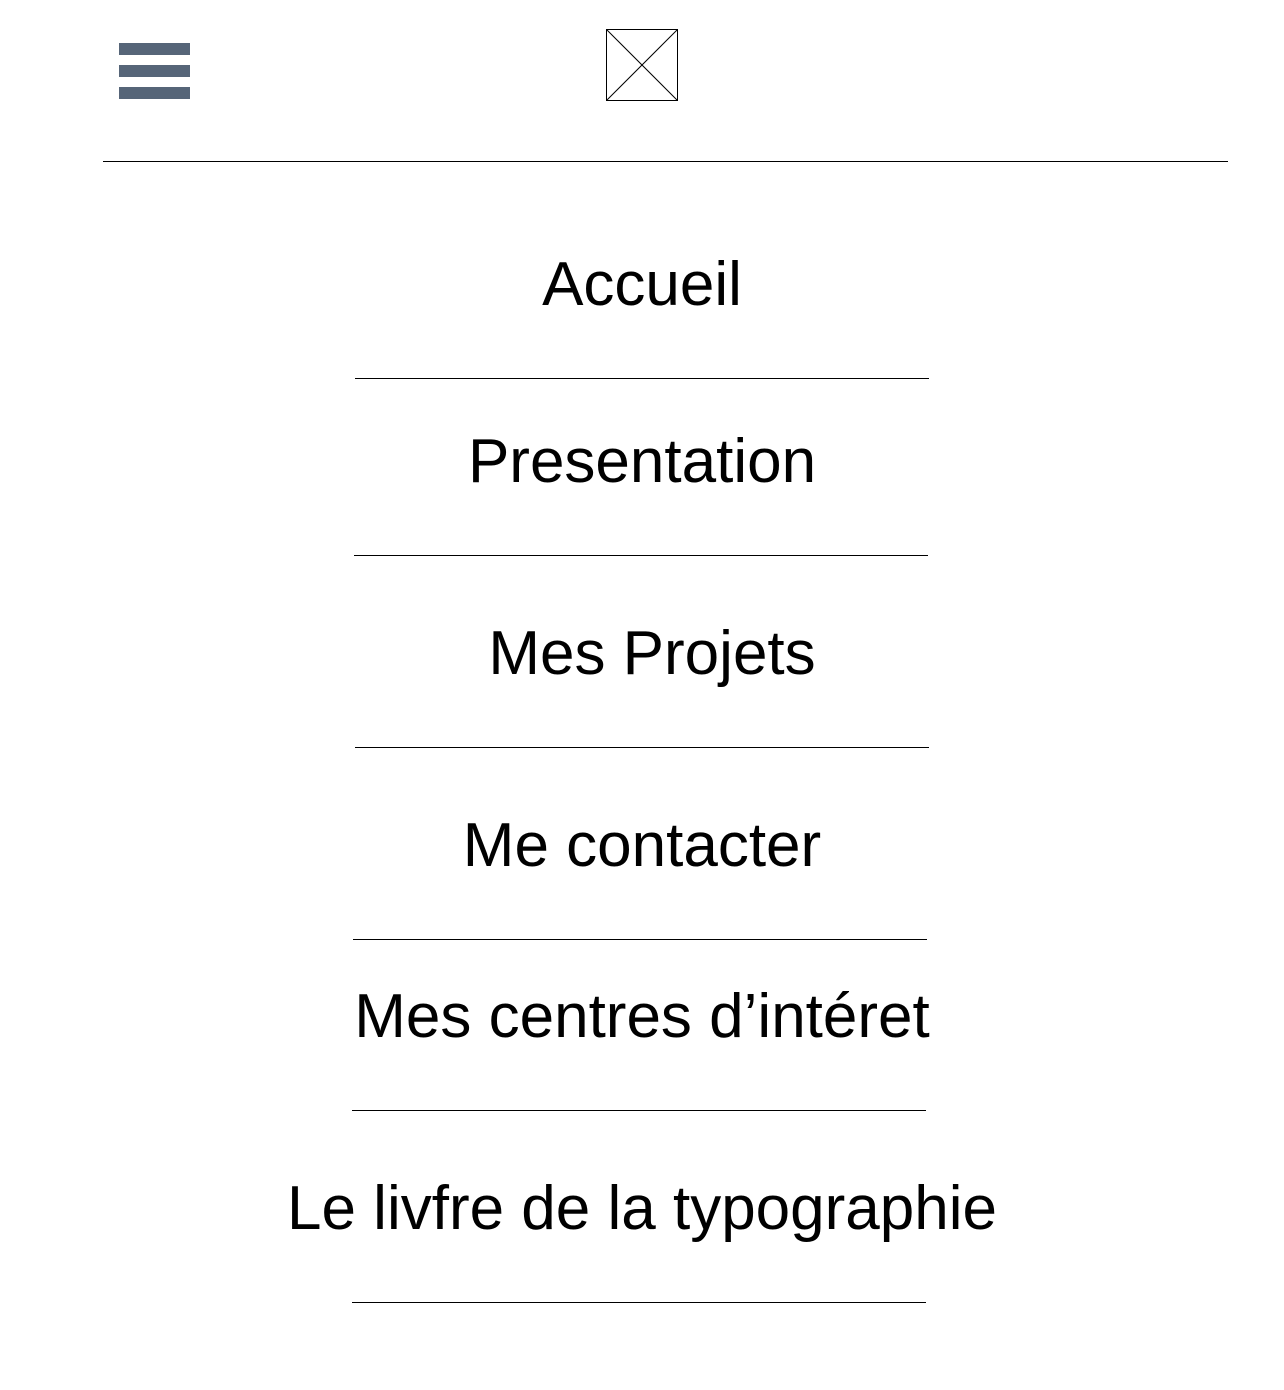 Image resolution: width=1284 pixels, height=1390 pixels. Describe the element at coordinates (647, 654) in the screenshot. I see `nav-item-mes-projets: Mes Projets` at that location.